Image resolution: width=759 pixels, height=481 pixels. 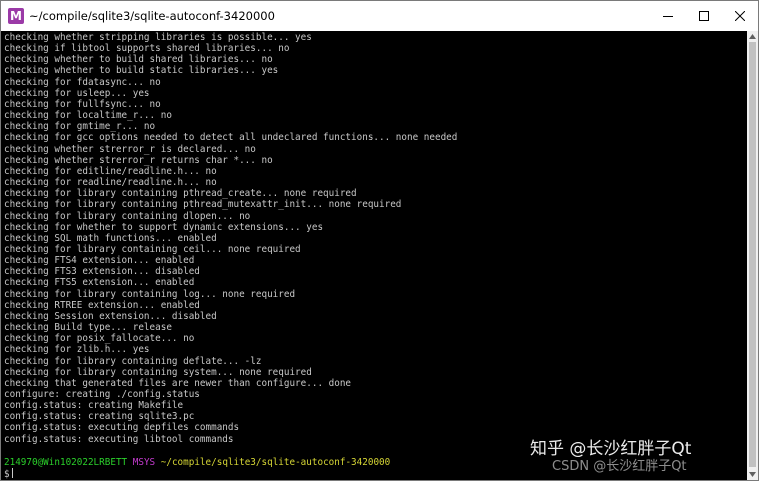 I want to click on terminal-output-line: checking SQL math functions... enabled, so click(x=110, y=238).